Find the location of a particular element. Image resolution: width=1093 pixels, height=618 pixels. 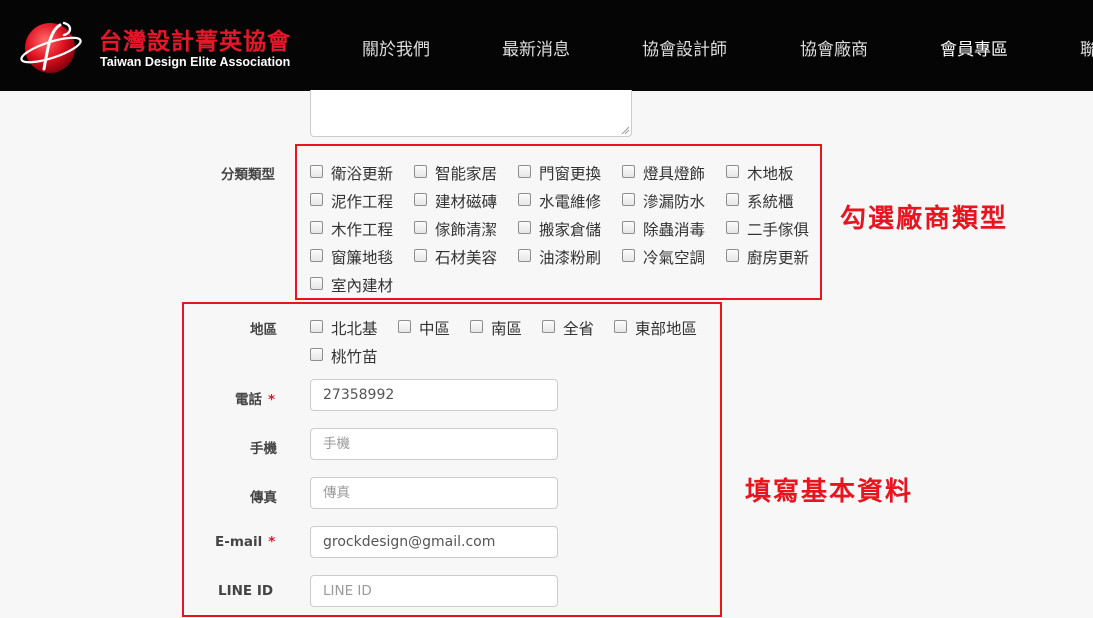

resize-handle-icon is located at coordinates (625, 130).